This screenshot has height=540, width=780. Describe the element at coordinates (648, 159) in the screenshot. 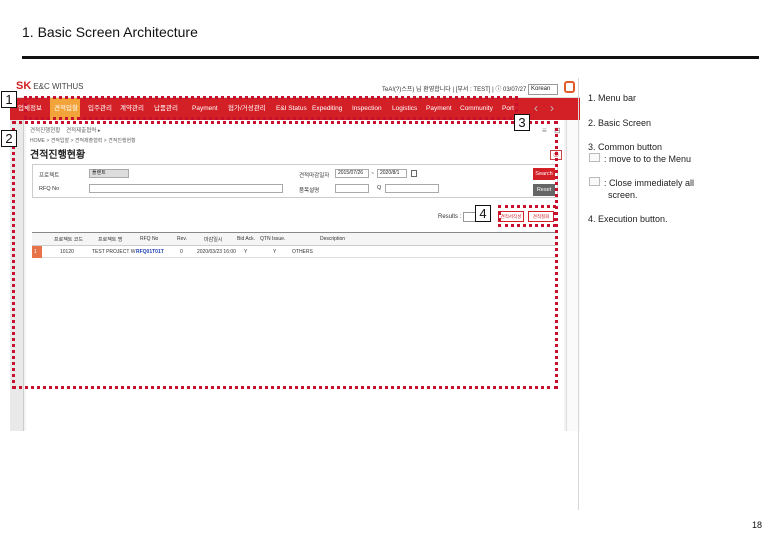

I see `note-move-menu: : move to to the Menu` at that location.